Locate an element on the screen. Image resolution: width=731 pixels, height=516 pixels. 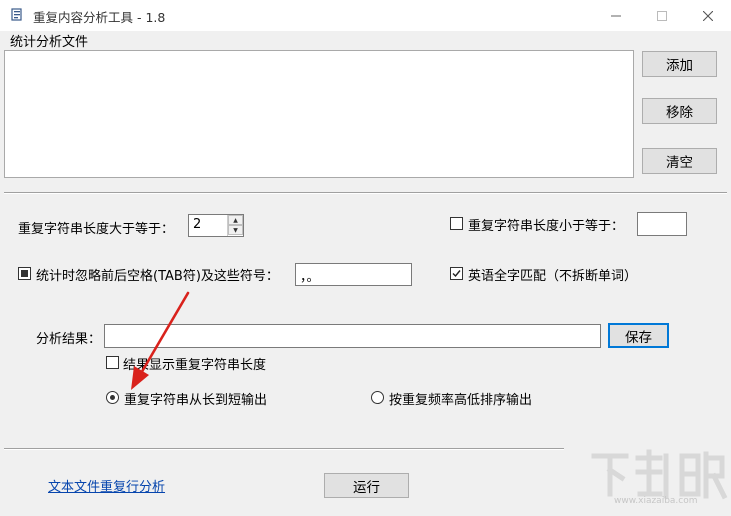
clear-files-button: 清空 is located at coordinates (679, 161).